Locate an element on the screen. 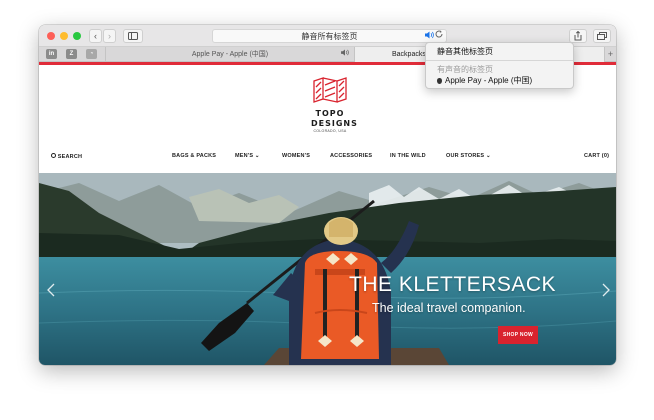 The image size is (654, 420). hero-title: THE KLETTERSACK is located at coordinates (453, 284).